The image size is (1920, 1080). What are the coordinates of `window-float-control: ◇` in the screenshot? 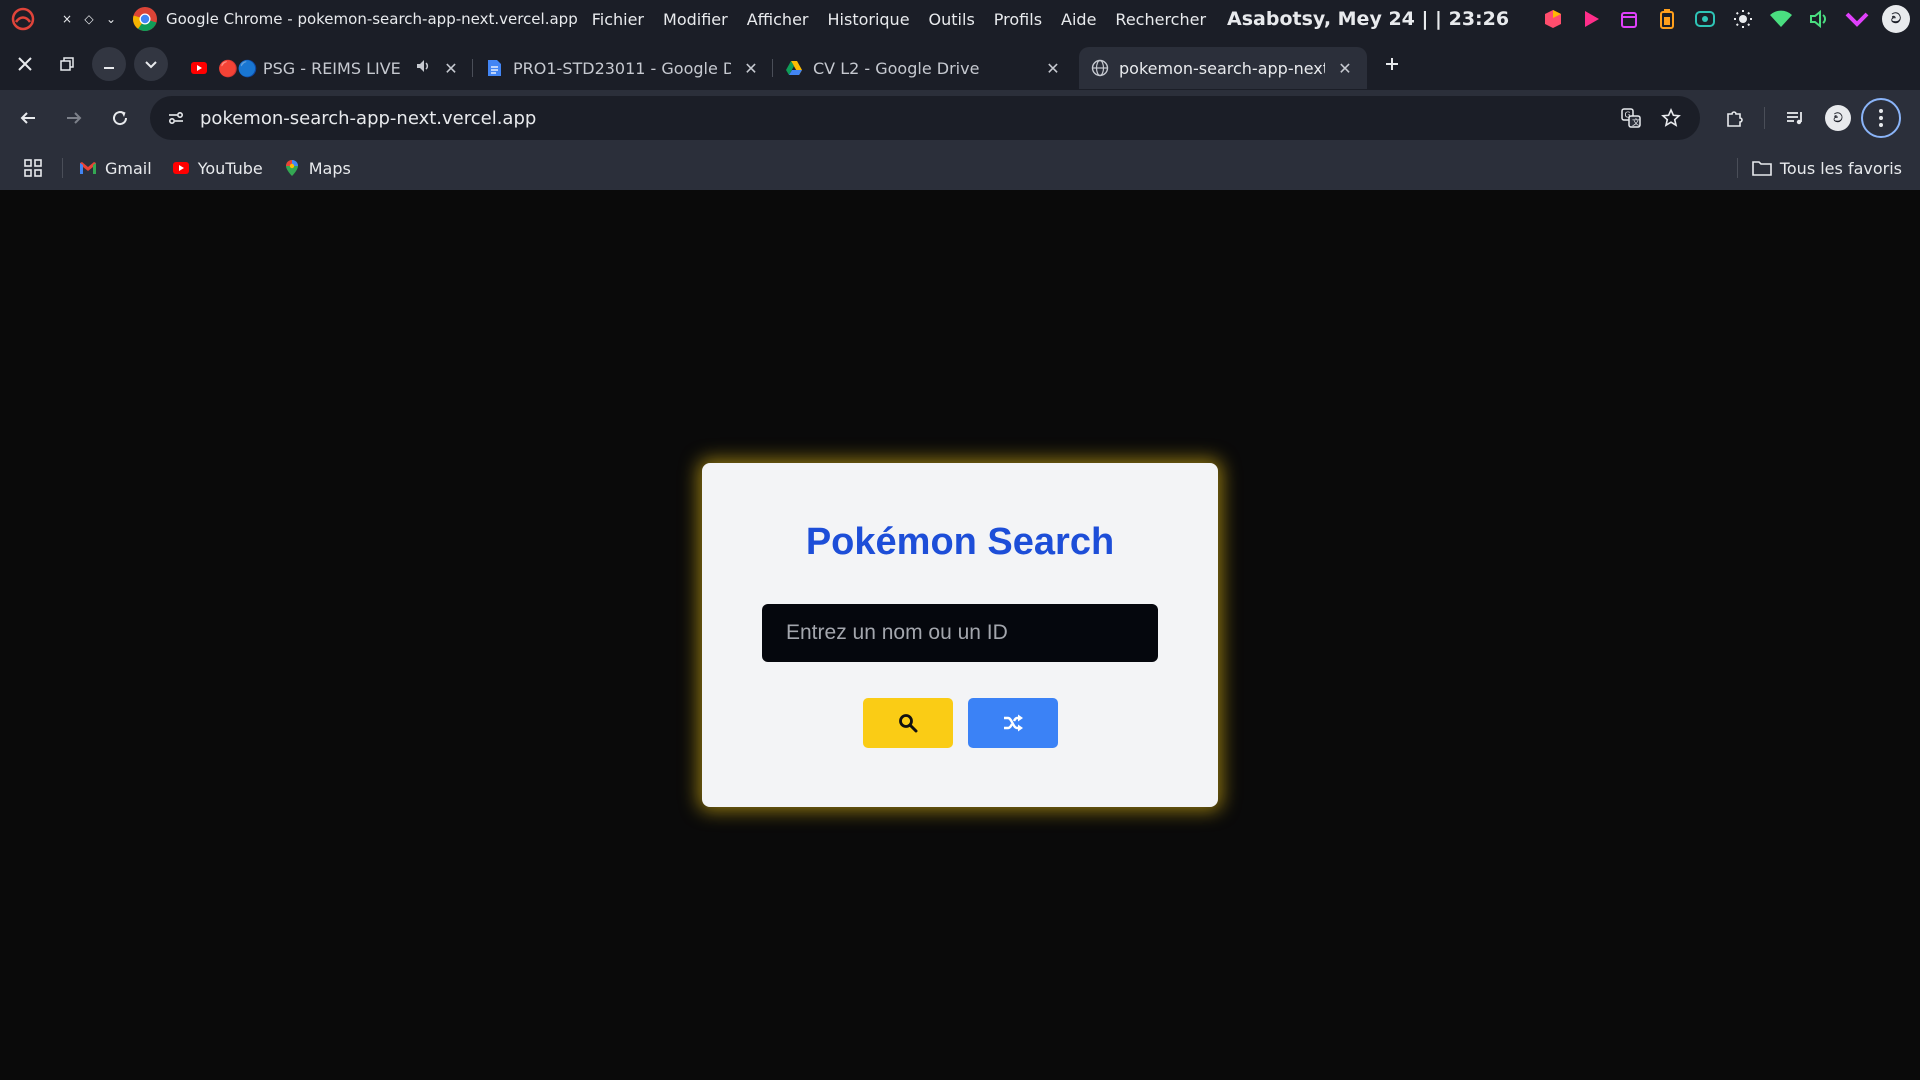 It's located at (89, 19).